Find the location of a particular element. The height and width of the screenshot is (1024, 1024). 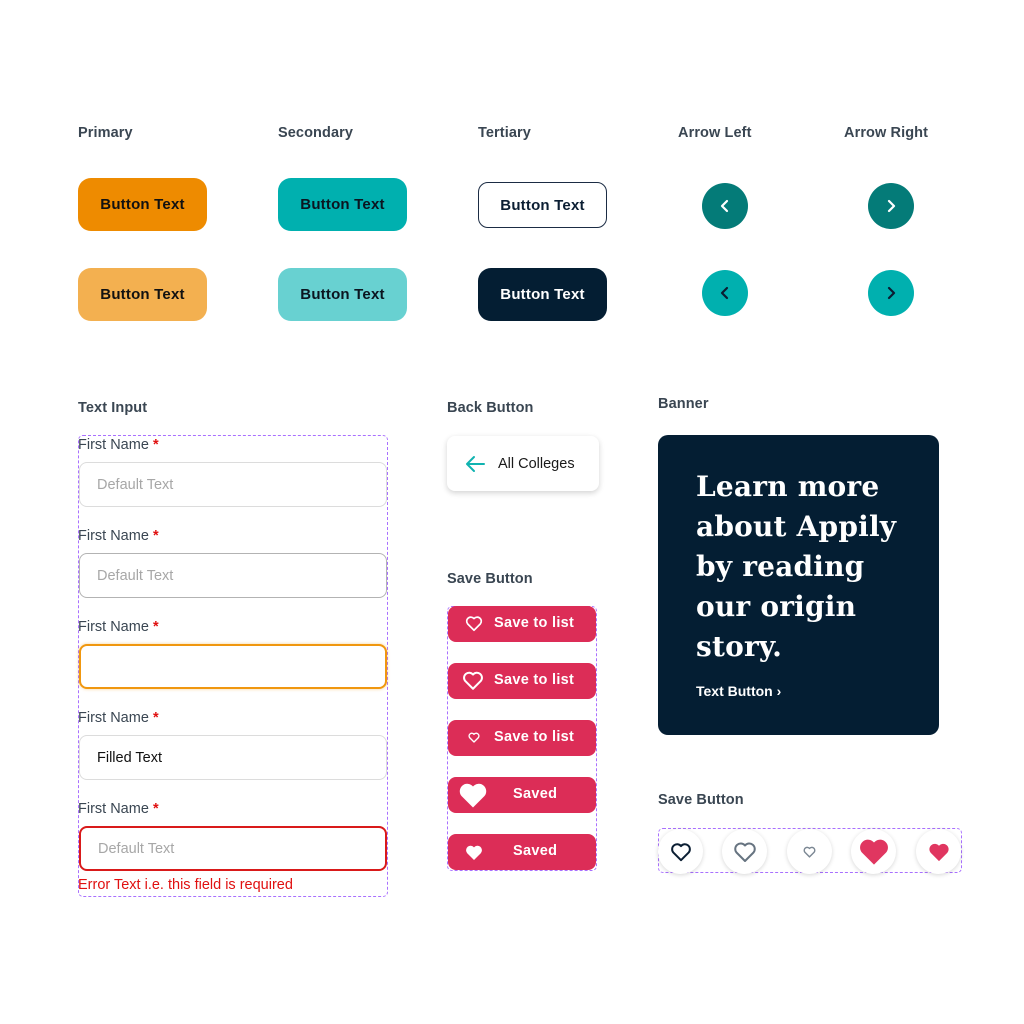

saved-circle-button-hover is located at coordinates (873, 851).